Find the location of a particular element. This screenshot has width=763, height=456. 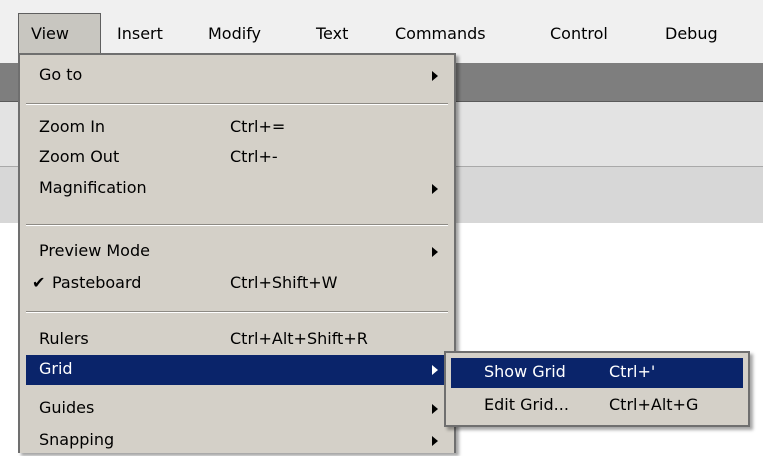

menu-item-zoom-in: Zoom In Ctrl+= is located at coordinates (237, 128).